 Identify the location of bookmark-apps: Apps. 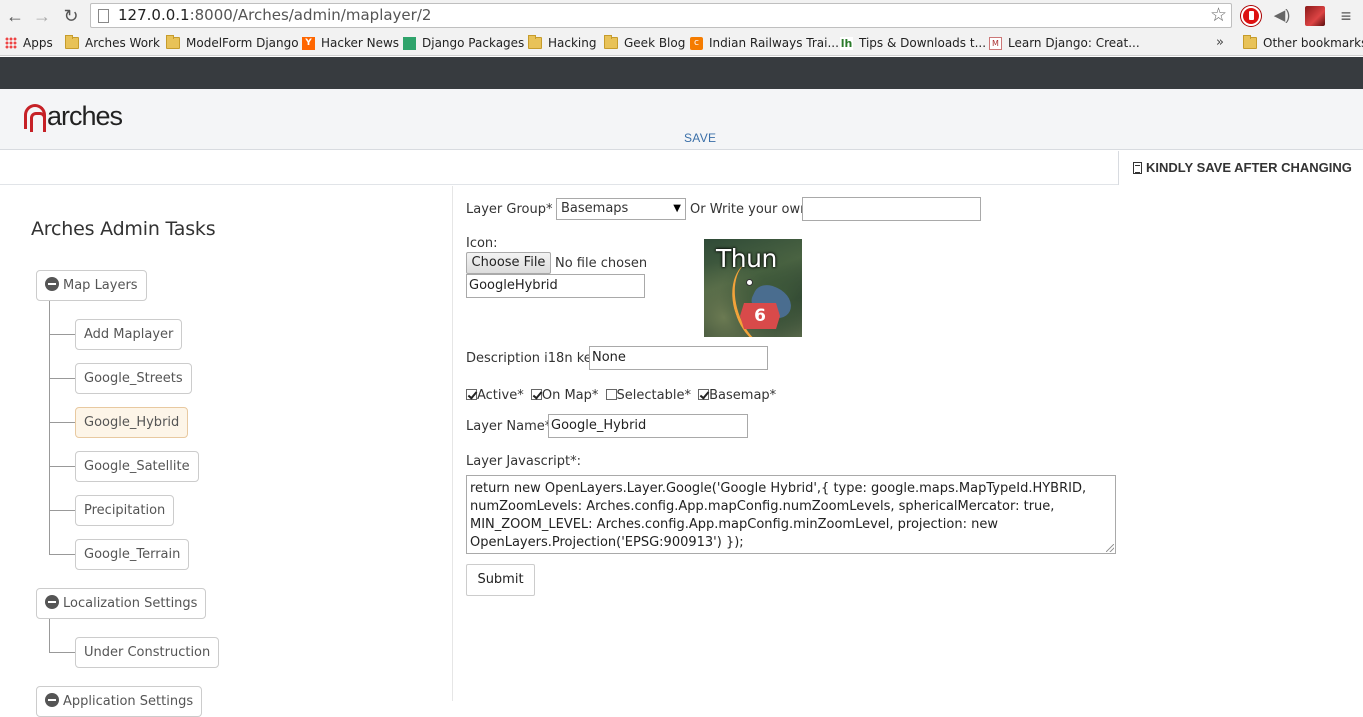
(29, 43).